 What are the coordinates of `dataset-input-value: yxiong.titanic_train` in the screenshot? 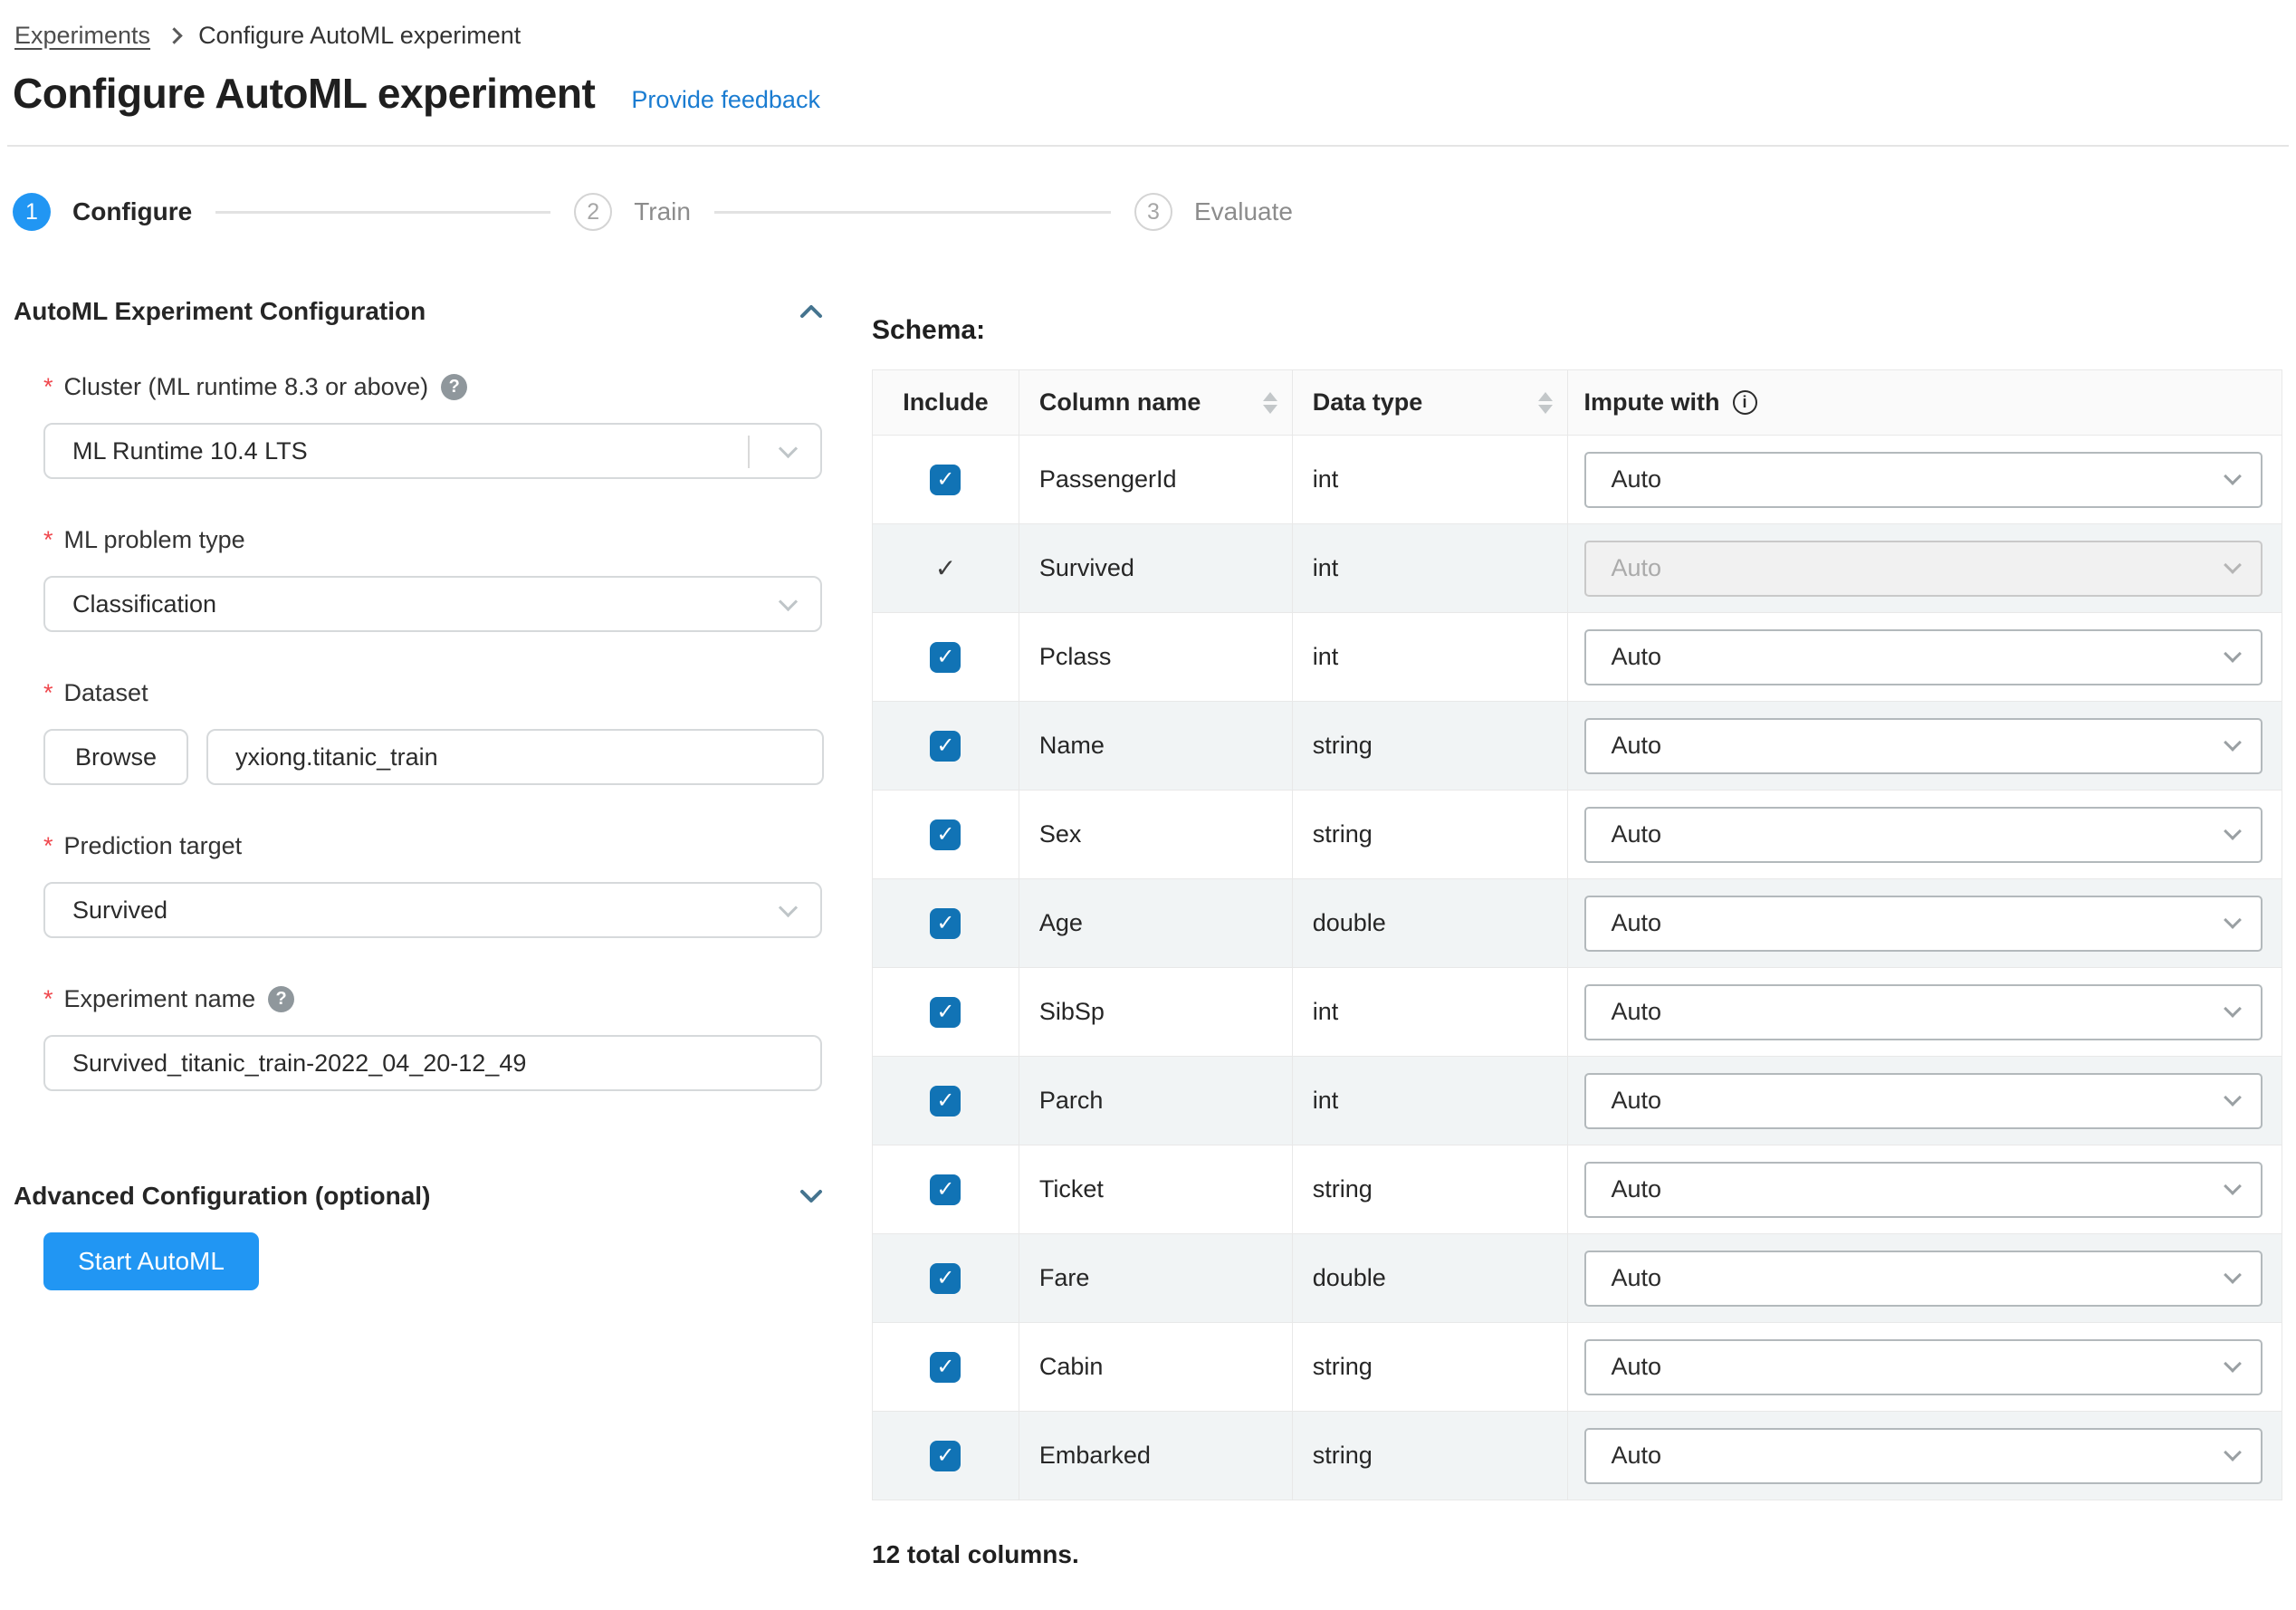 It's located at (337, 757).